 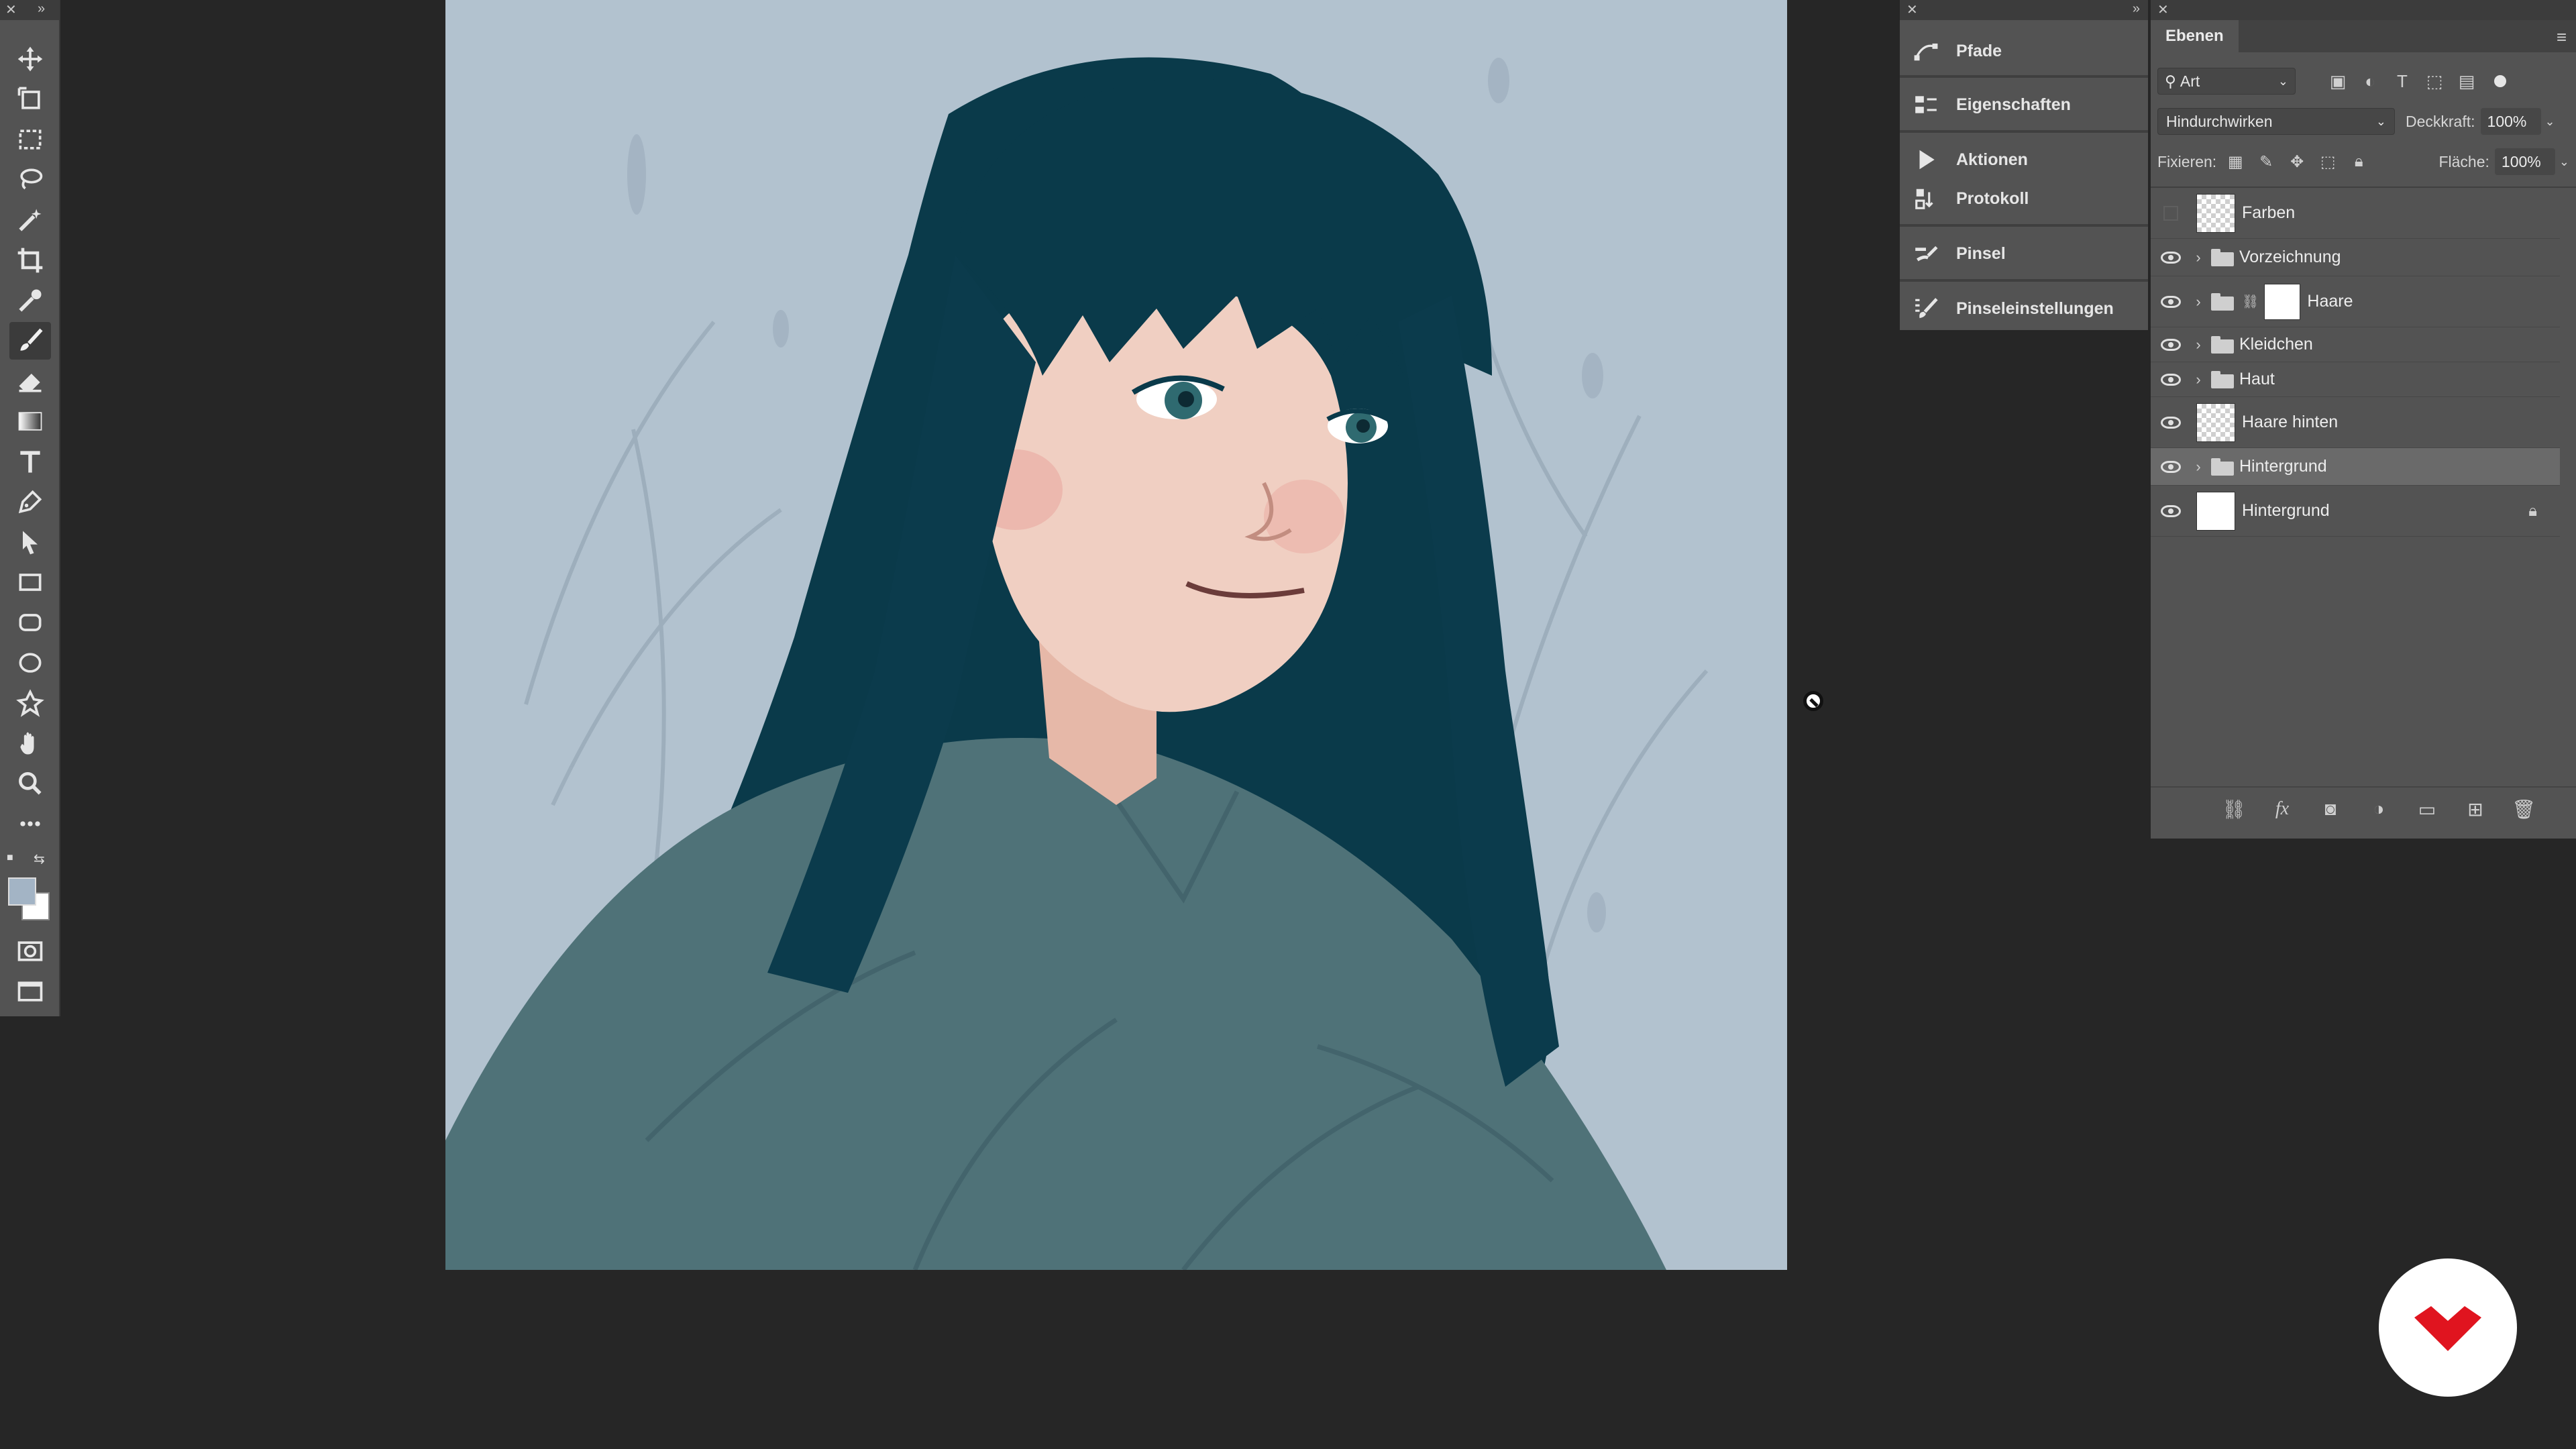 I want to click on layer-row-selected: › Hintergrund, so click(x=2355, y=467).